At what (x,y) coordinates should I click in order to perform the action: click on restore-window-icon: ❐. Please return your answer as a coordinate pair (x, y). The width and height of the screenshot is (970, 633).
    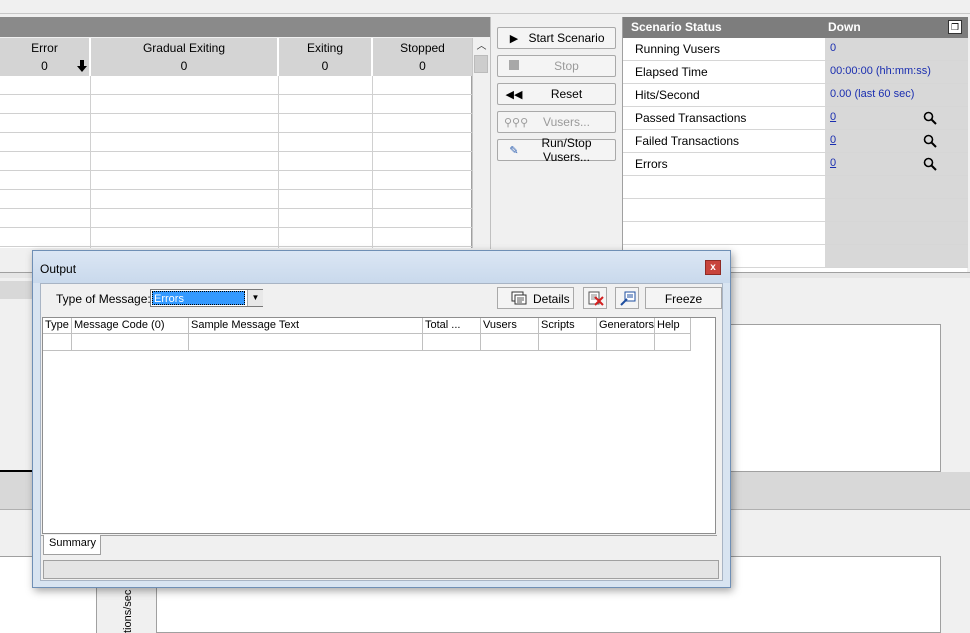
    Looking at the image, I should click on (955, 27).